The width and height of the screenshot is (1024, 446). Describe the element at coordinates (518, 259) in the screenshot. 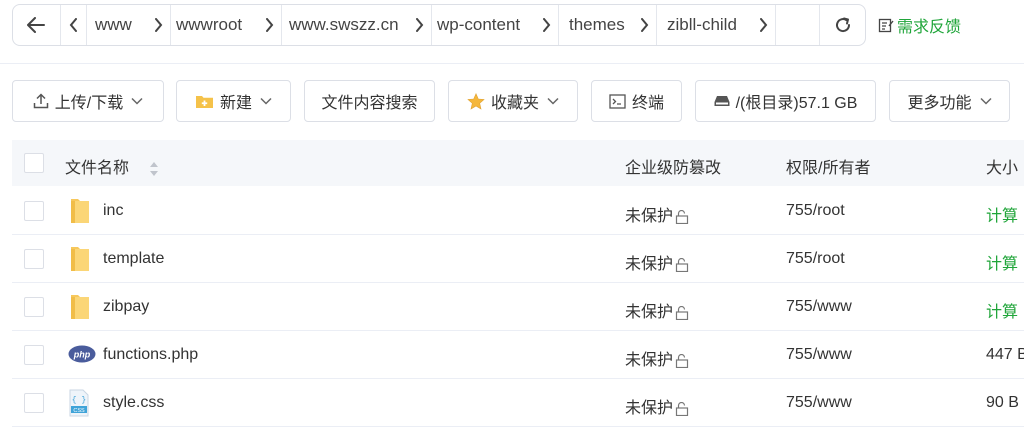

I see `table-row: template 未保护 755/root 计算` at that location.